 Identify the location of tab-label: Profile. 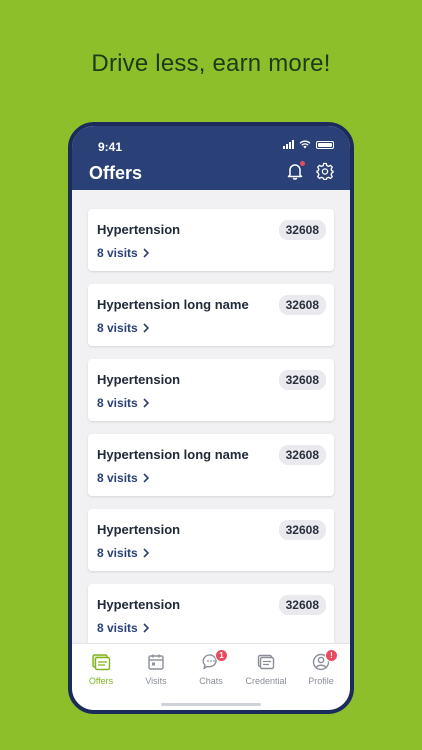
(321, 681).